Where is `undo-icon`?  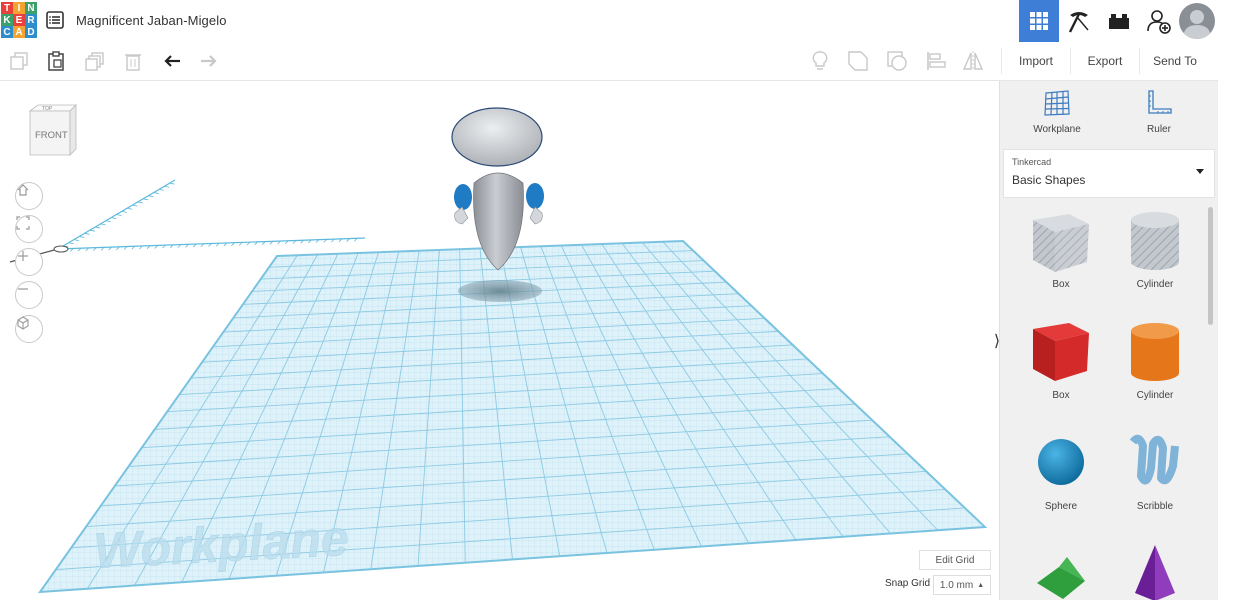
undo-icon is located at coordinates (172, 61).